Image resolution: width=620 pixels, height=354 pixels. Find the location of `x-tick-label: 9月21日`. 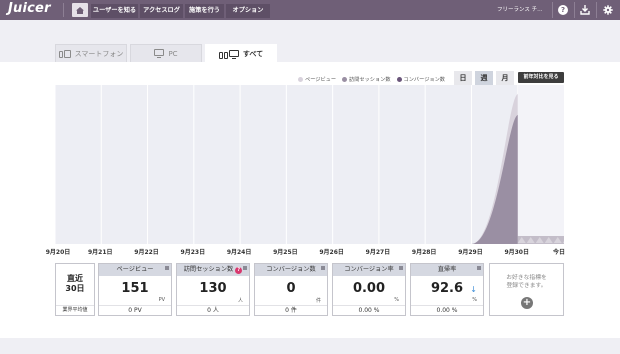

x-tick-label: 9月21日 is located at coordinates (100, 252).